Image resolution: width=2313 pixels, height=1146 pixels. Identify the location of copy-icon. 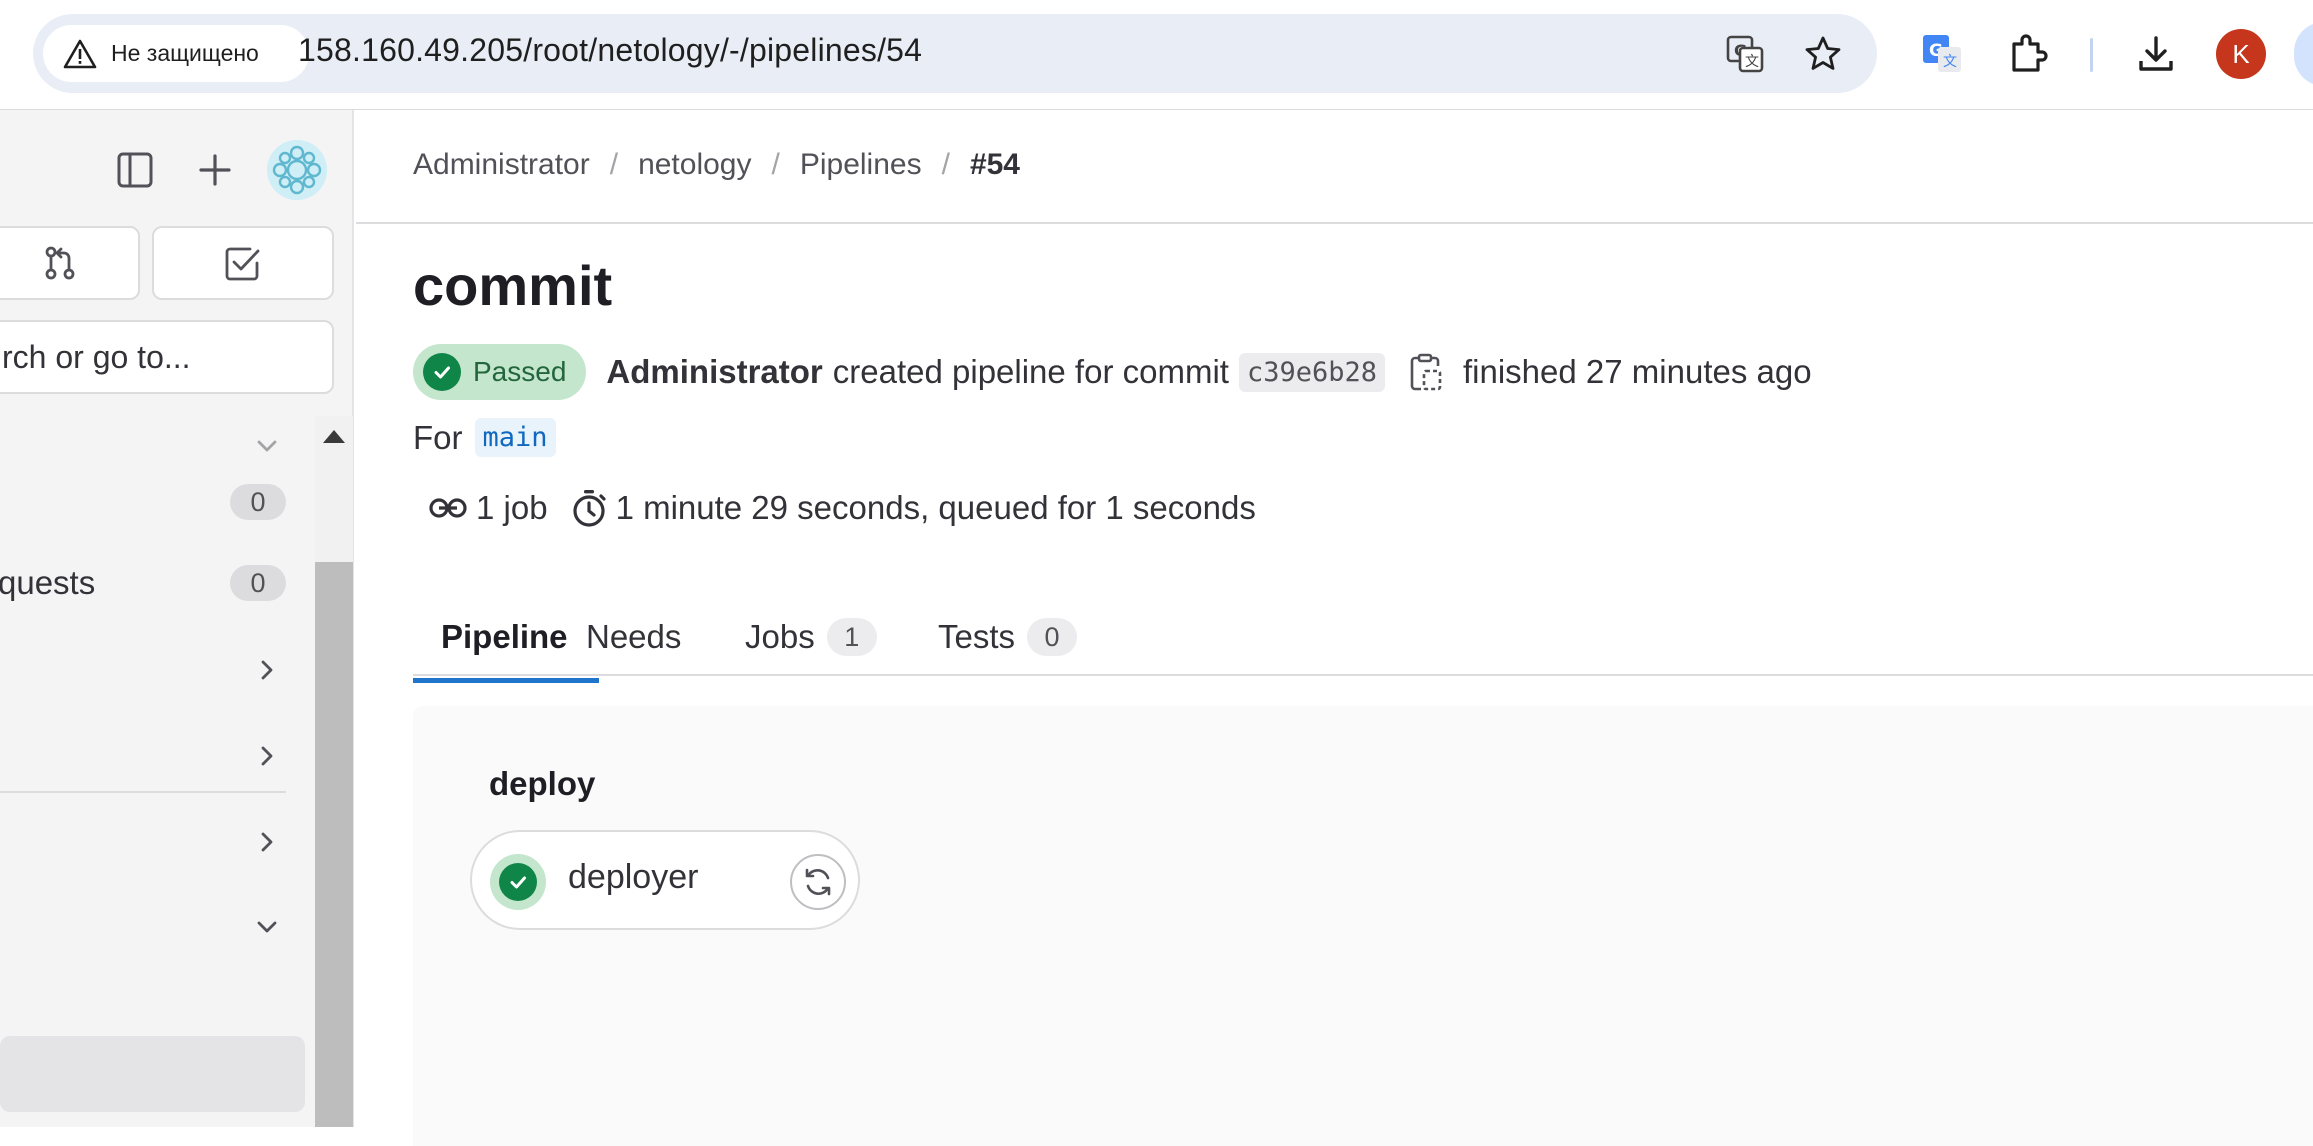
(1427, 372).